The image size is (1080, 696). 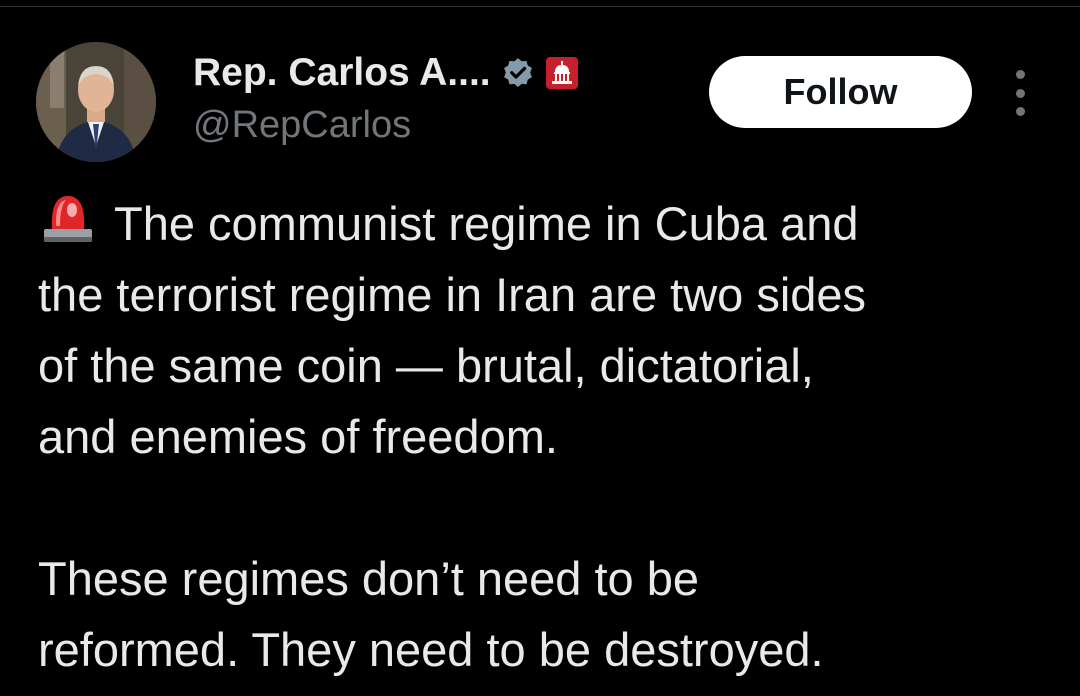 What do you see at coordinates (96, 102) in the screenshot?
I see `author-avatar` at bounding box center [96, 102].